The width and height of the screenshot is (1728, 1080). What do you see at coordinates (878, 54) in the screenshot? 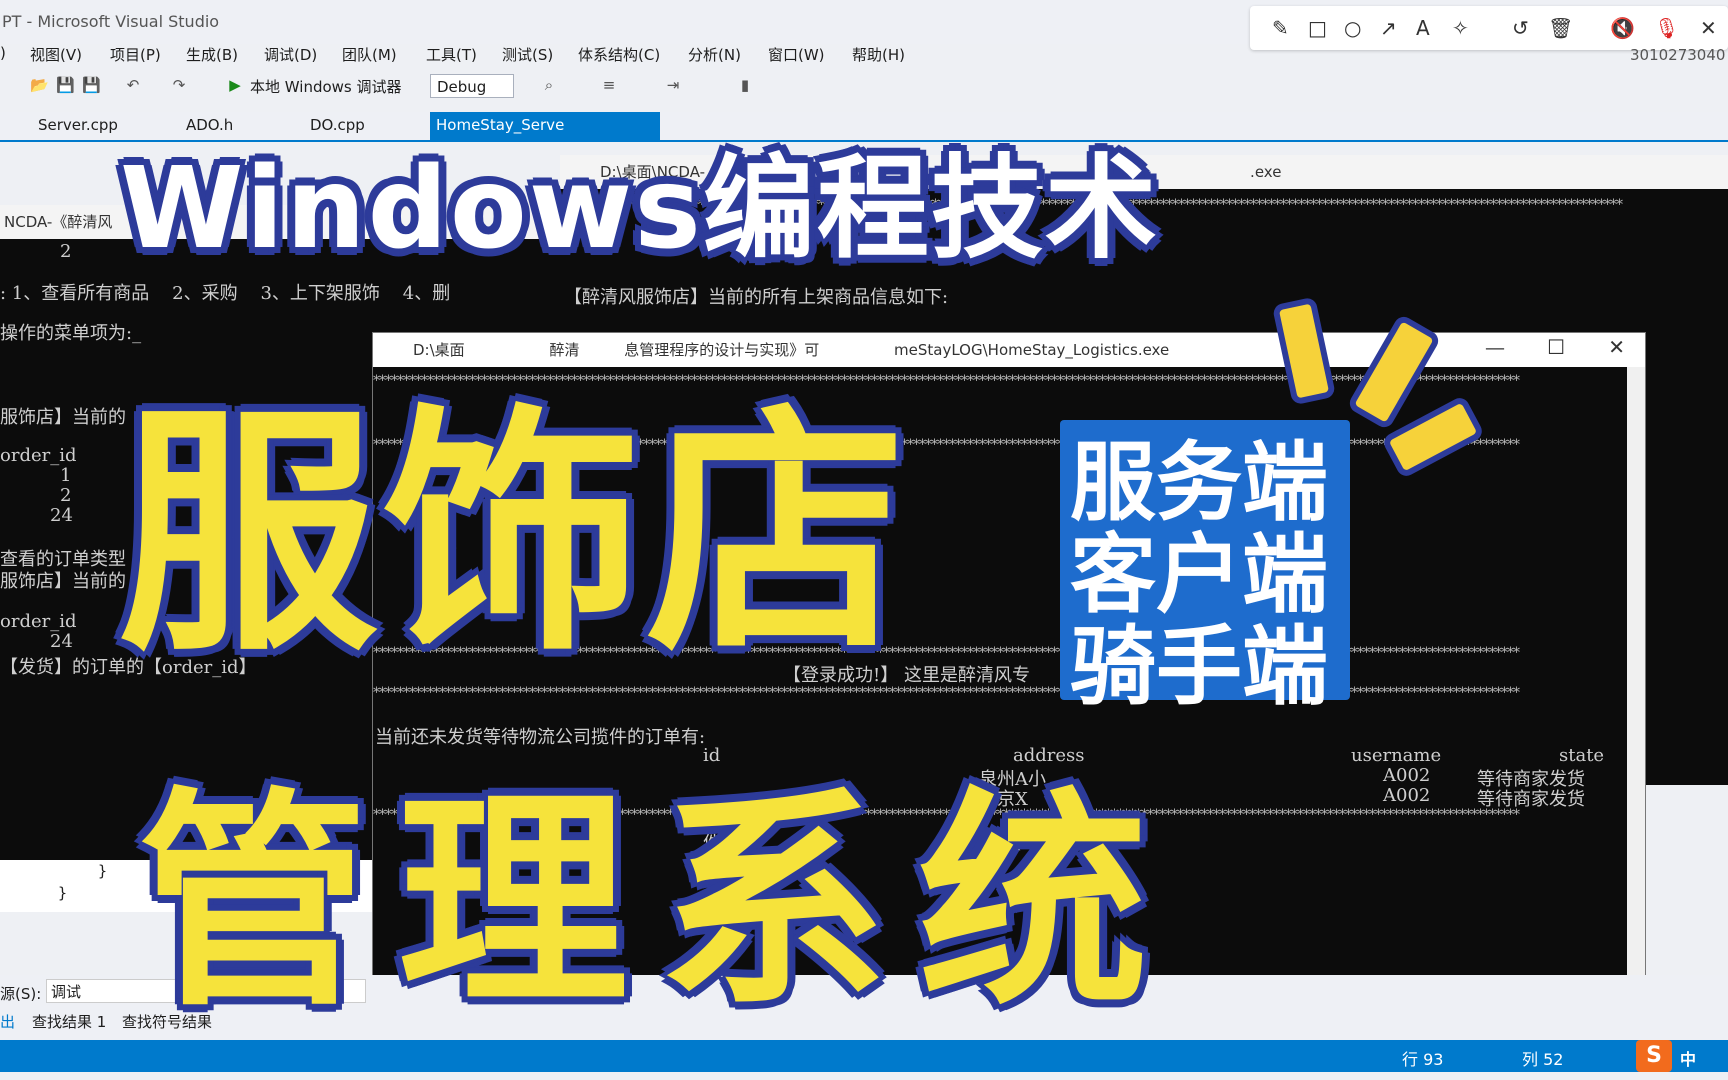
I see `menu-help: 帮助(H)` at bounding box center [878, 54].